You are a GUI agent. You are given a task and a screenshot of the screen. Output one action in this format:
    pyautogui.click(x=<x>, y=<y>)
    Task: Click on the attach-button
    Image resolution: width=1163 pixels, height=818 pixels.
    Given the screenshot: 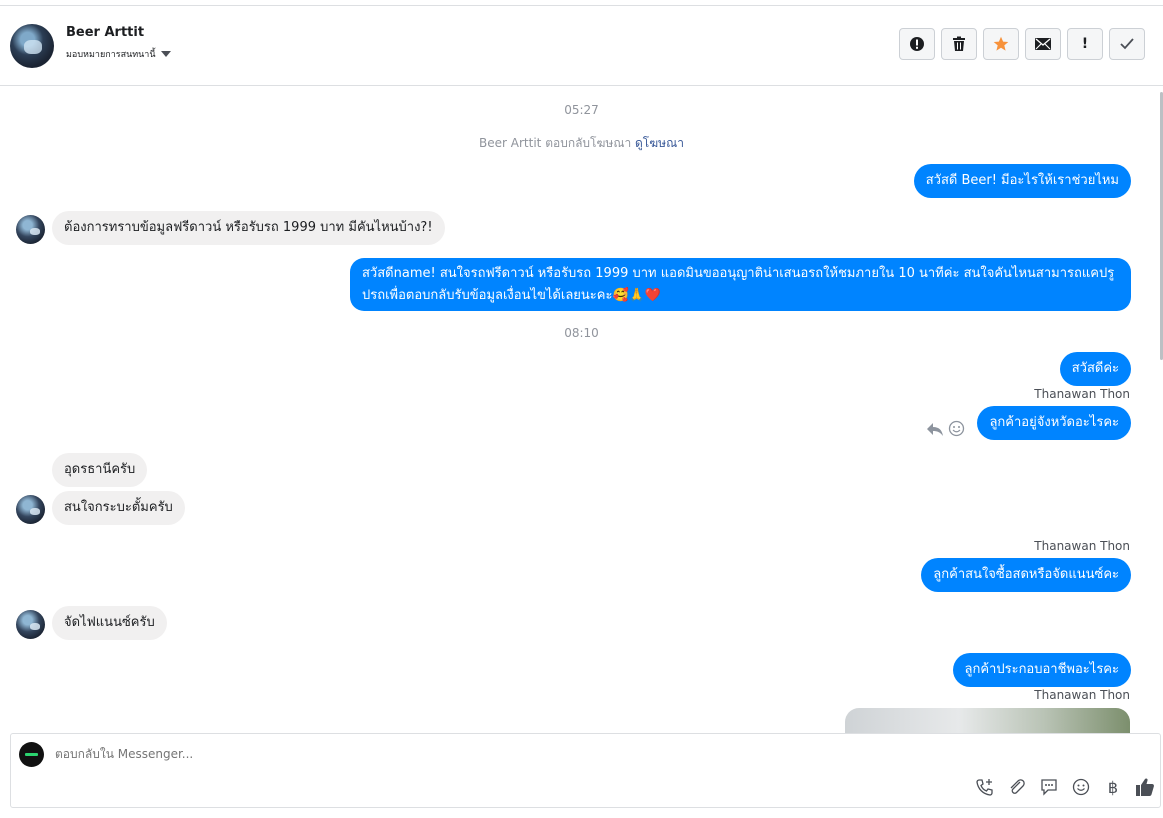 What is the action you would take?
    pyautogui.click(x=1017, y=787)
    